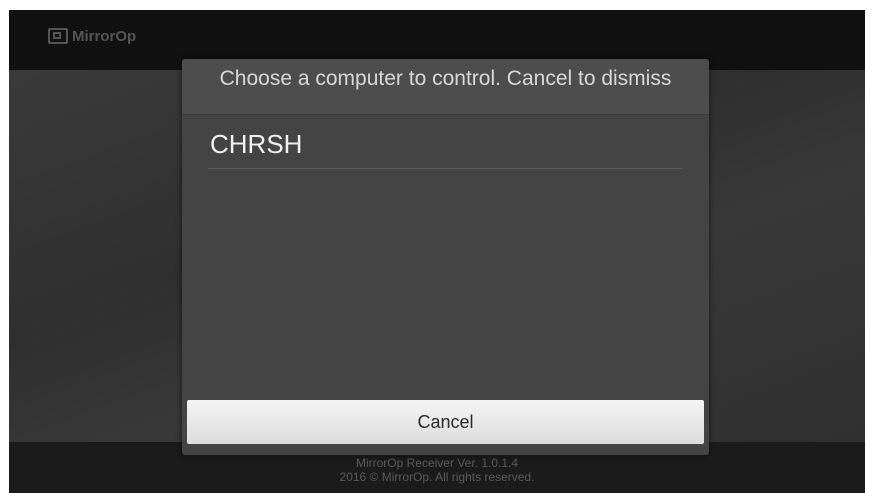 The height and width of the screenshot is (493, 873). What do you see at coordinates (104, 36) in the screenshot?
I see `logo-text: MirrorOp` at bounding box center [104, 36].